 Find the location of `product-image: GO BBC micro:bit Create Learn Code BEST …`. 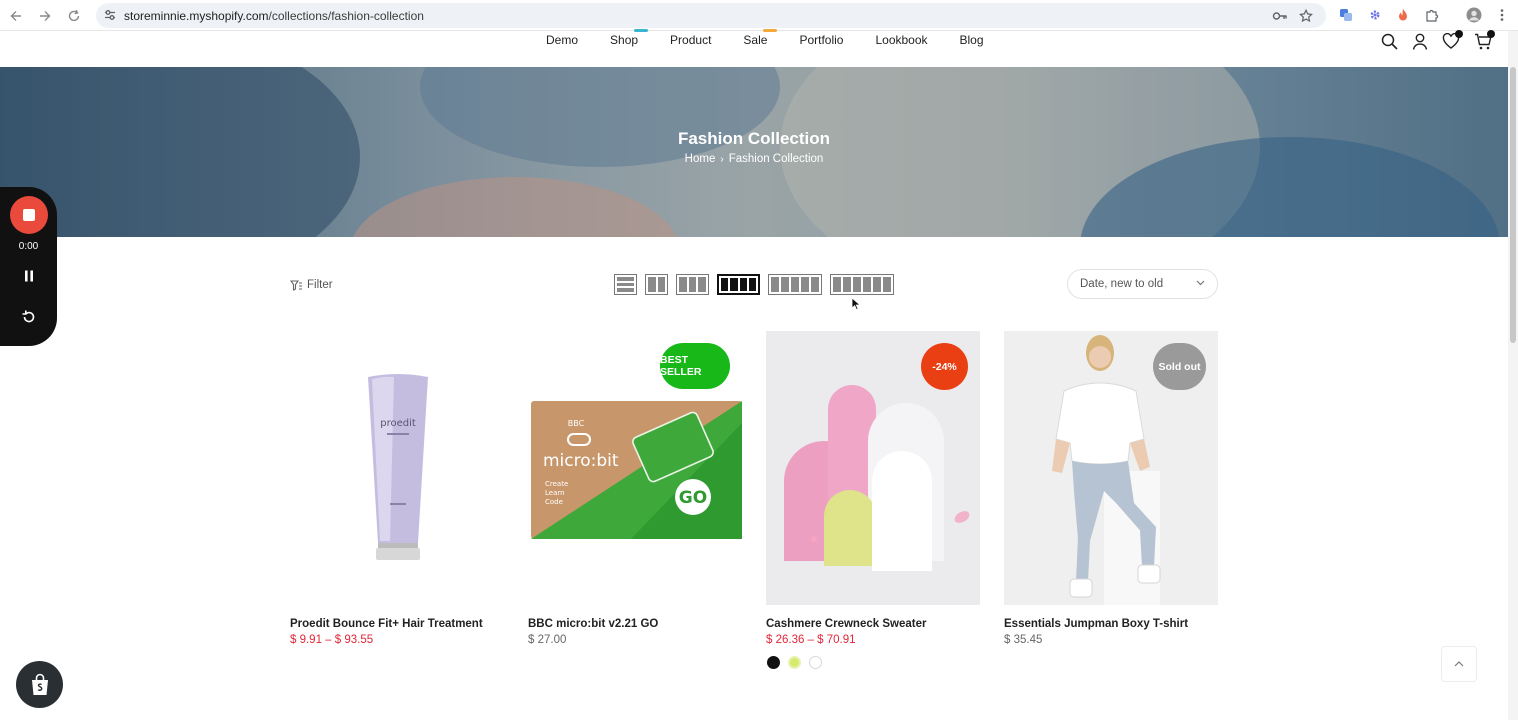

product-image: GO BBC micro:bit Create Learn Code BEST … is located at coordinates (635, 468).